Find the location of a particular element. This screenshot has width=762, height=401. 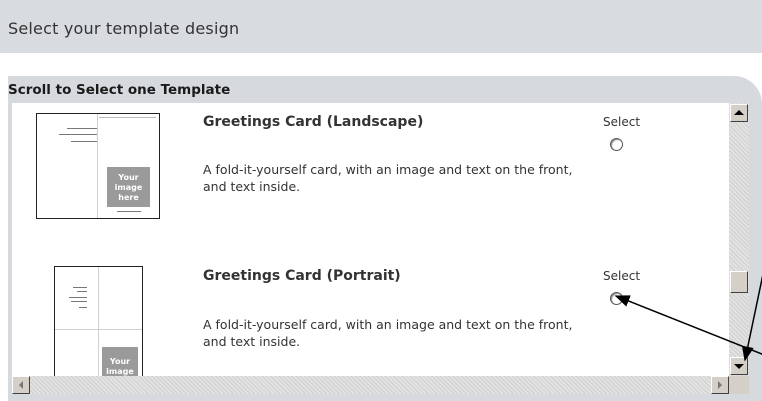

template-name: Greetings Card (Portrait) is located at coordinates (302, 276).